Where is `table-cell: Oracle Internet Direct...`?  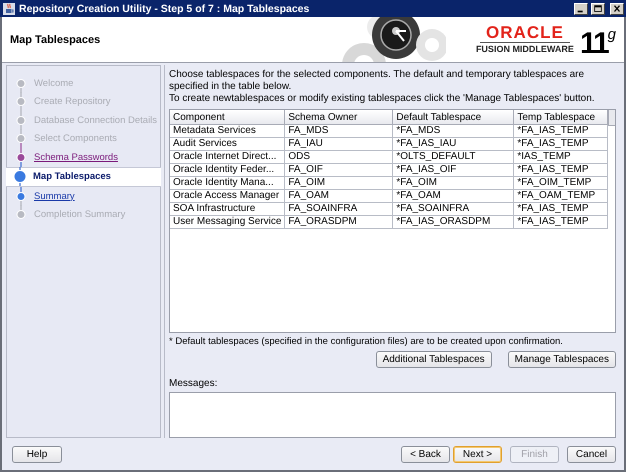
table-cell: Oracle Internet Direct... is located at coordinates (227, 157).